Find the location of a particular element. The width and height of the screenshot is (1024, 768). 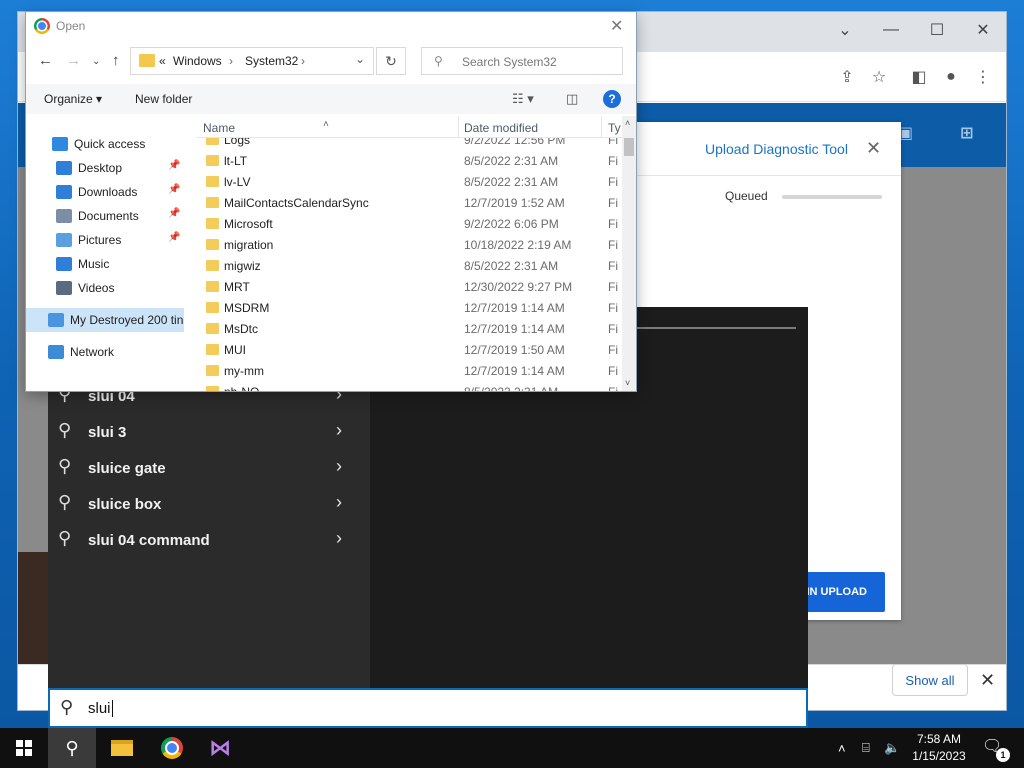

refresh-button: ↻ is located at coordinates (391, 61).